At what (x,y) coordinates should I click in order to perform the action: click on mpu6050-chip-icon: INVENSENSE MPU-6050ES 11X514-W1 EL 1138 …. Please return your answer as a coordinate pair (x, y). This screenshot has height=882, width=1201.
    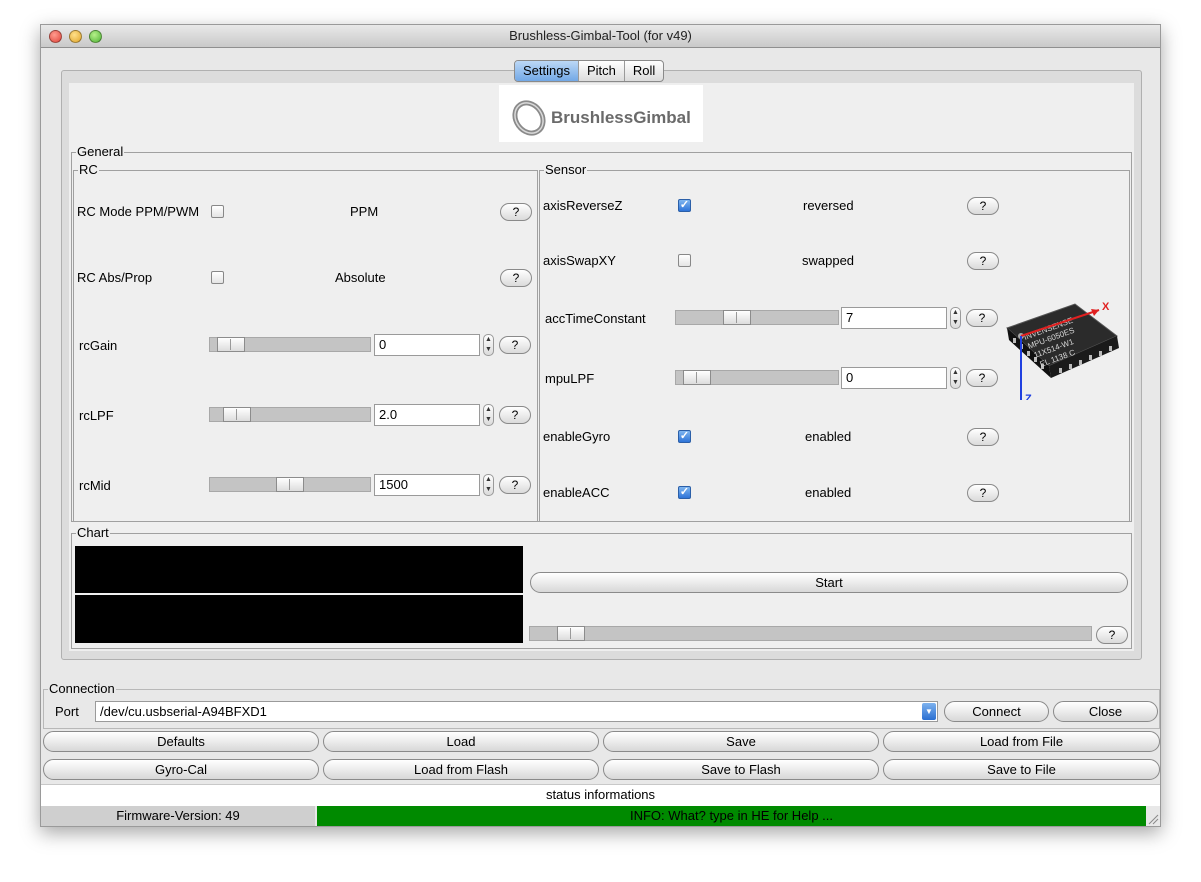
    Looking at the image, I should click on (1062, 350).